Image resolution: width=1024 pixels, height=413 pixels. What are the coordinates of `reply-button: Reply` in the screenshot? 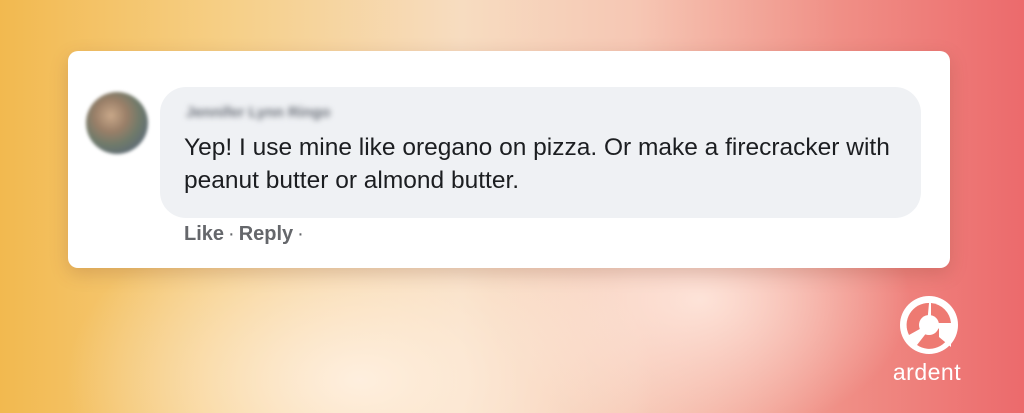 It's located at (266, 234).